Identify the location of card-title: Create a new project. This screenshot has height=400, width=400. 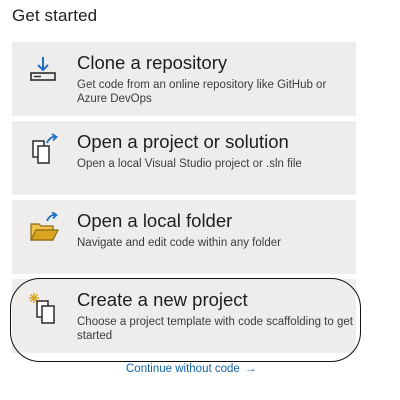
(162, 299).